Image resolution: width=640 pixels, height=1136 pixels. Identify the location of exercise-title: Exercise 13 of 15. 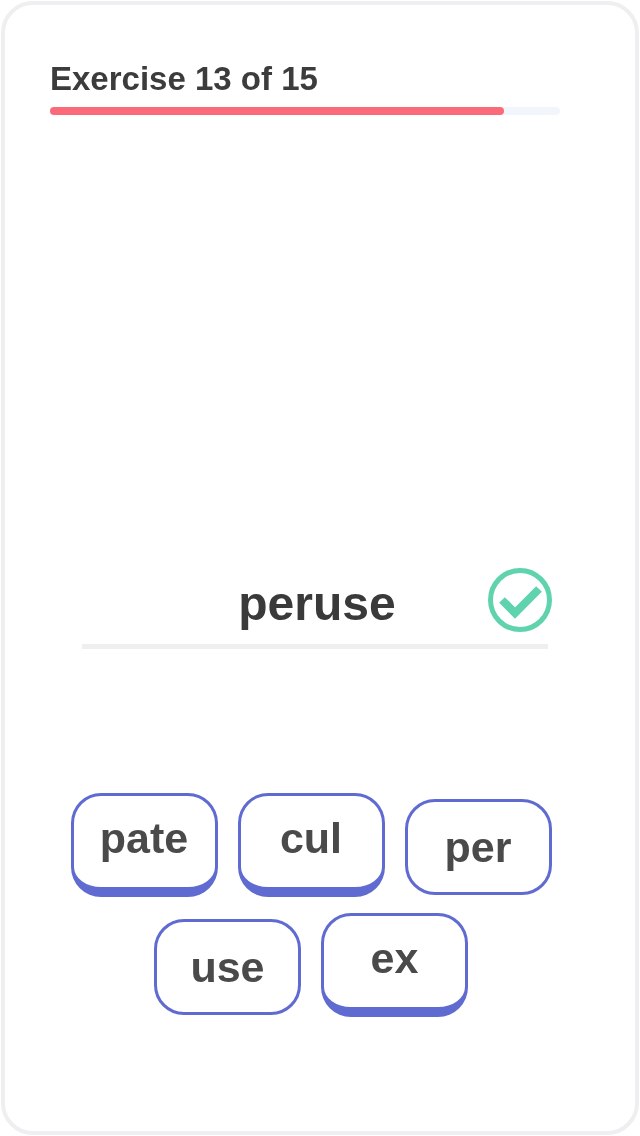
(184, 79).